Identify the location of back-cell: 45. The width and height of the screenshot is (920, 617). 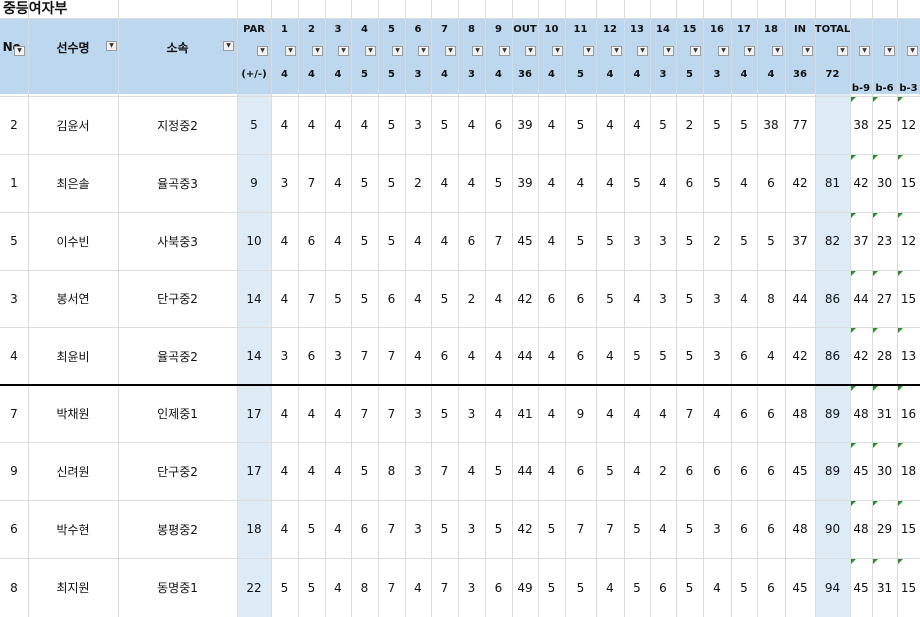
(861, 587).